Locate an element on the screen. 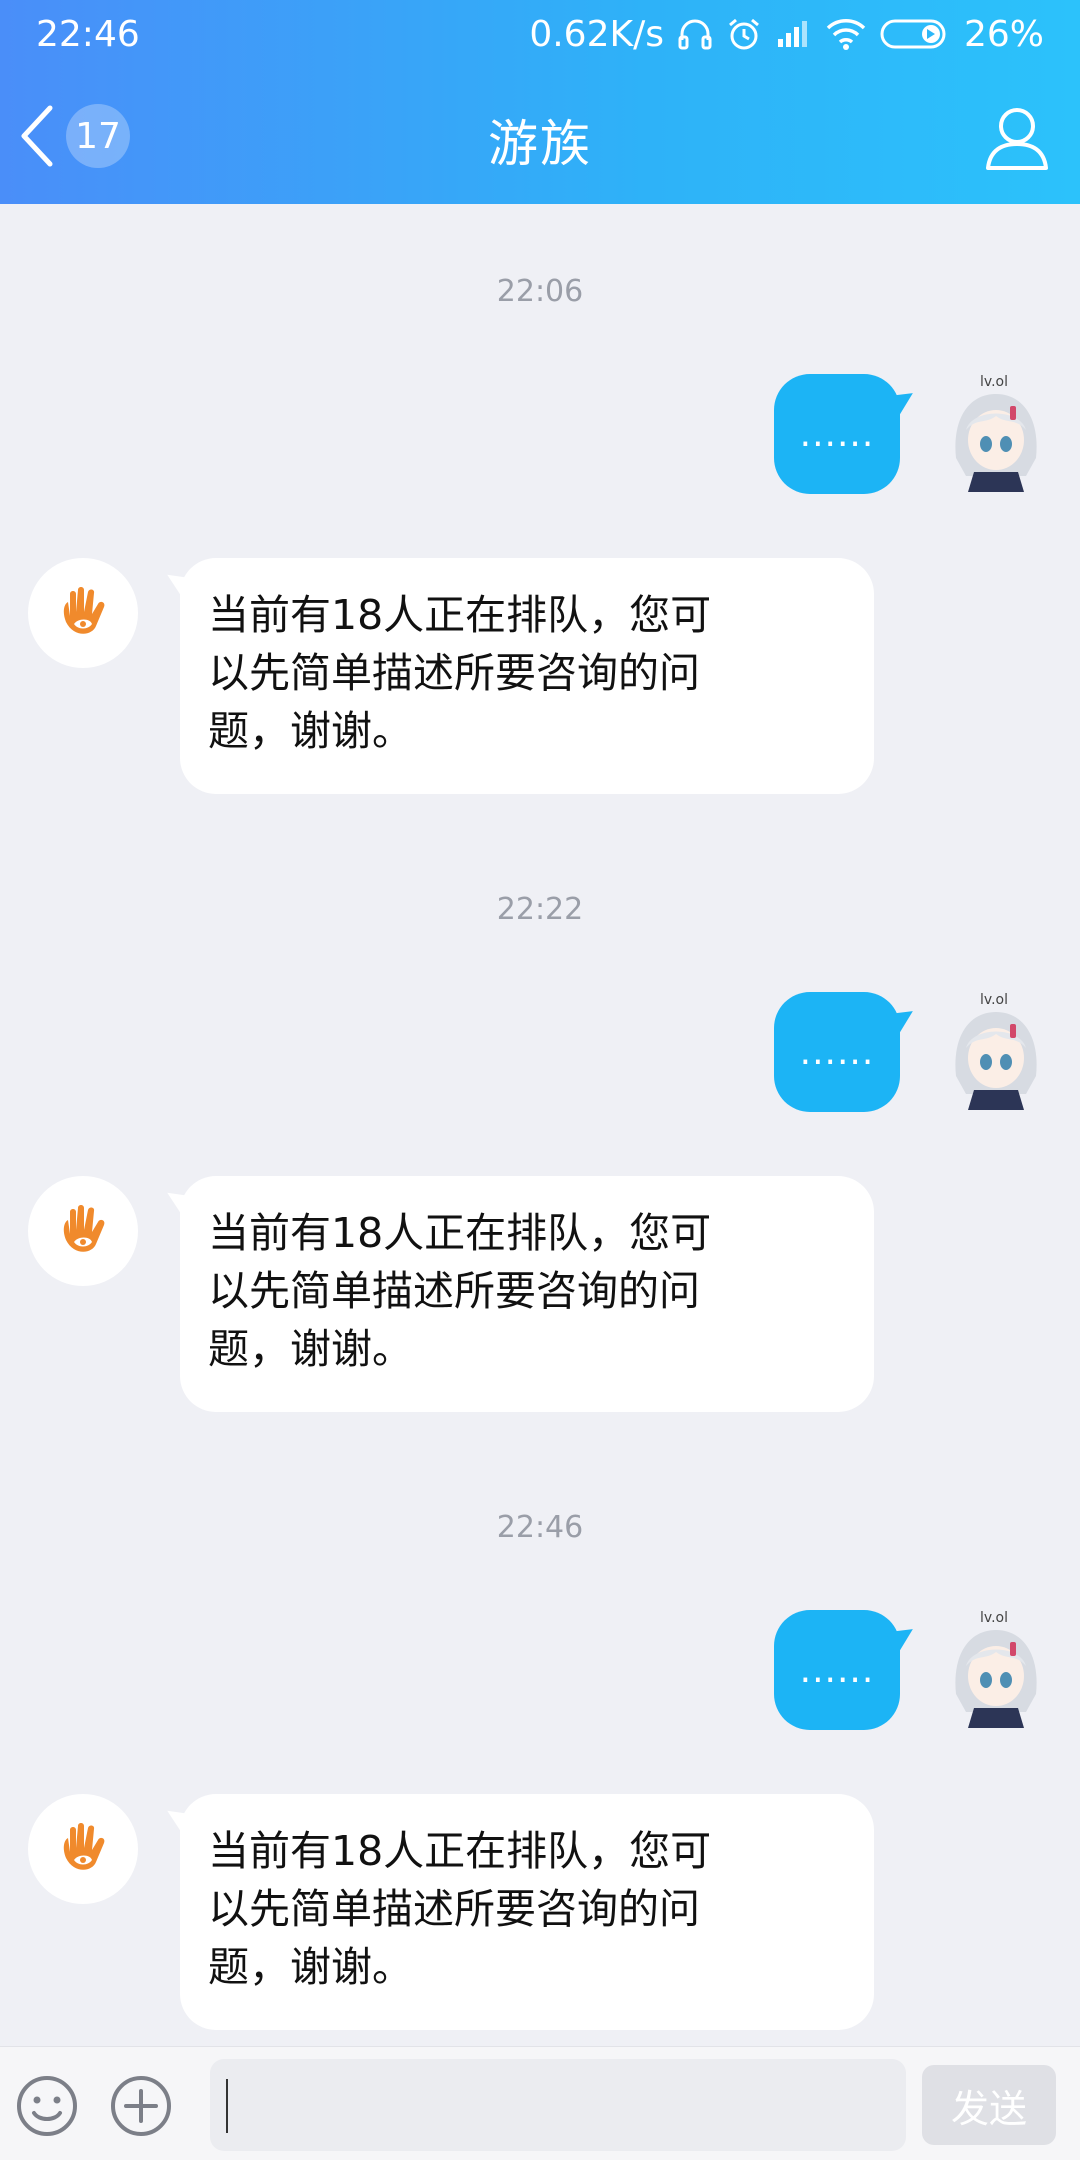 The height and width of the screenshot is (2160, 1080). status-bar: 22:46 0.62K/s 26% is located at coordinates (540, 34).